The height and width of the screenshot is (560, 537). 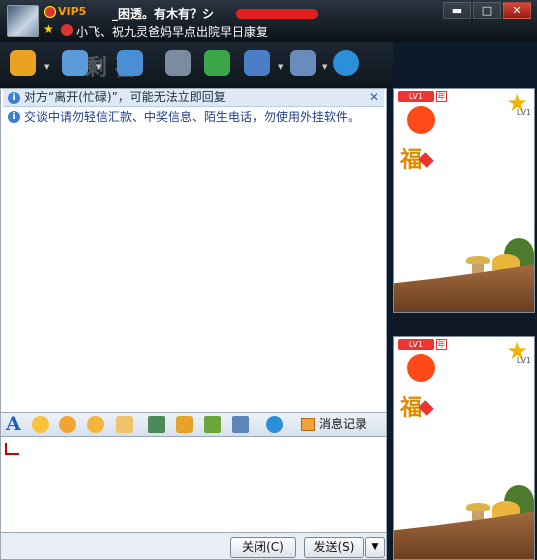 I want to click on contact-signature: 小飞、祝九灵爸妈早点出院早日康复, so click(x=172, y=32).